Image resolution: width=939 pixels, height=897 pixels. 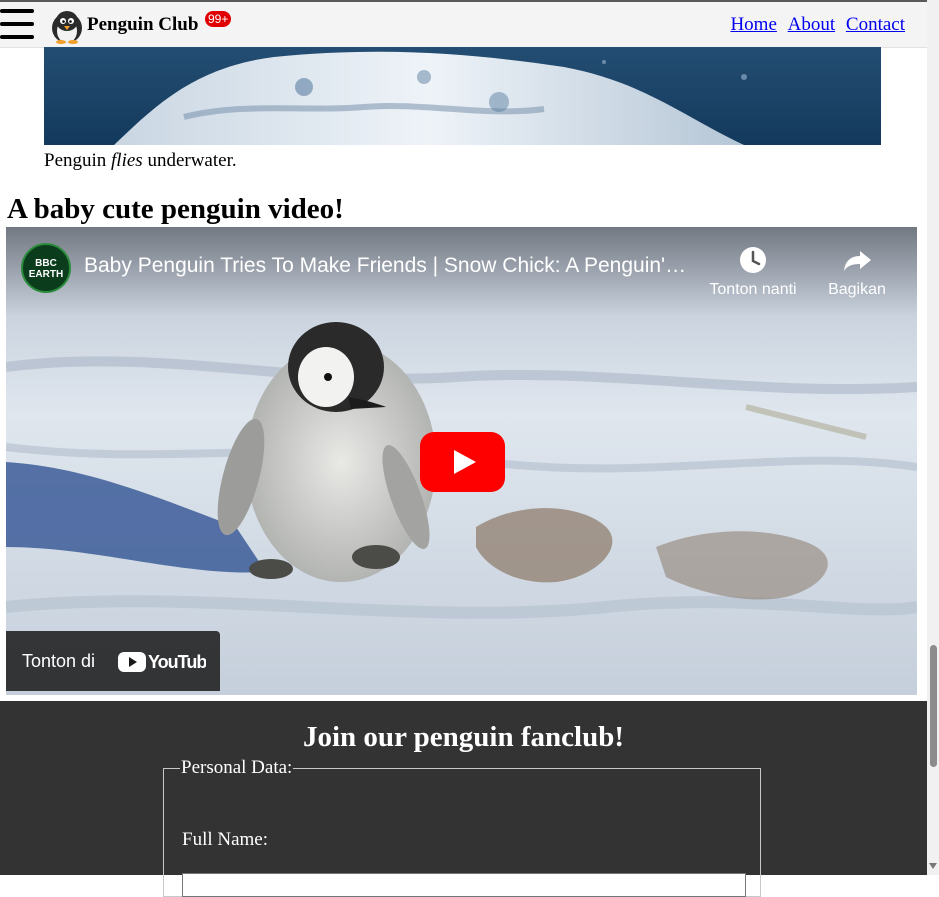 I want to click on site-header: Penguin Club 99+ Home About Contact, so click(x=463, y=25).